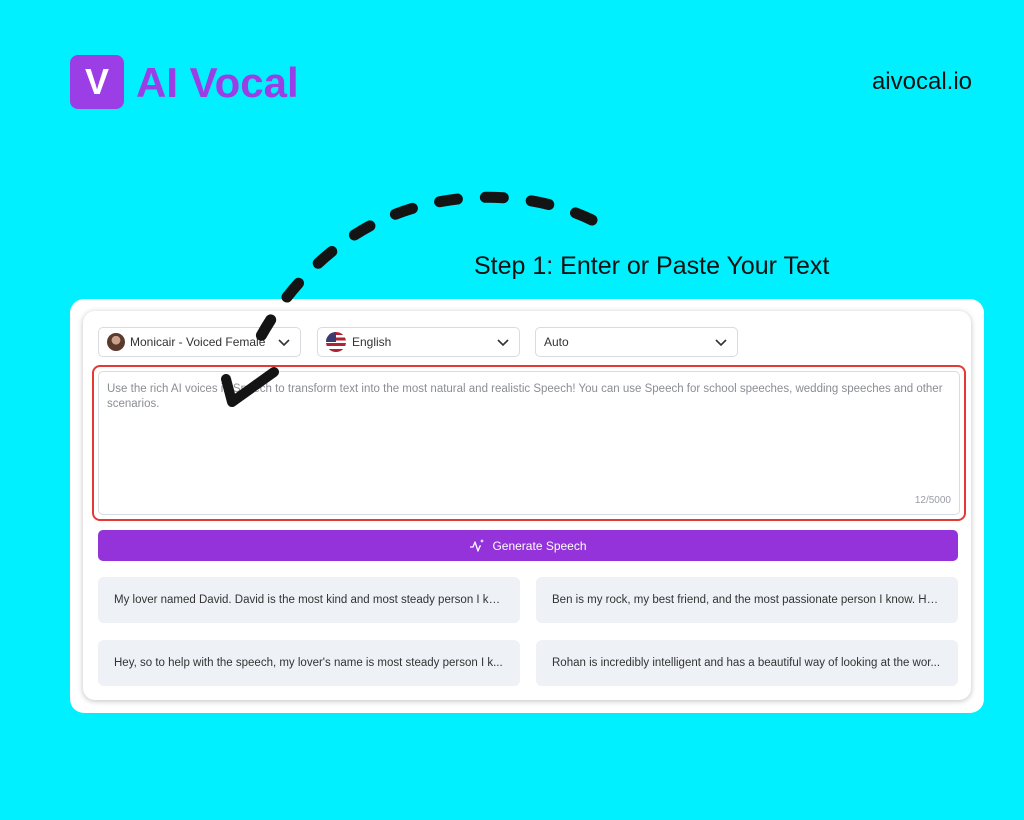 Image resolution: width=1024 pixels, height=820 pixels. What do you see at coordinates (477, 545) in the screenshot?
I see `sparkle-wave-icon` at bounding box center [477, 545].